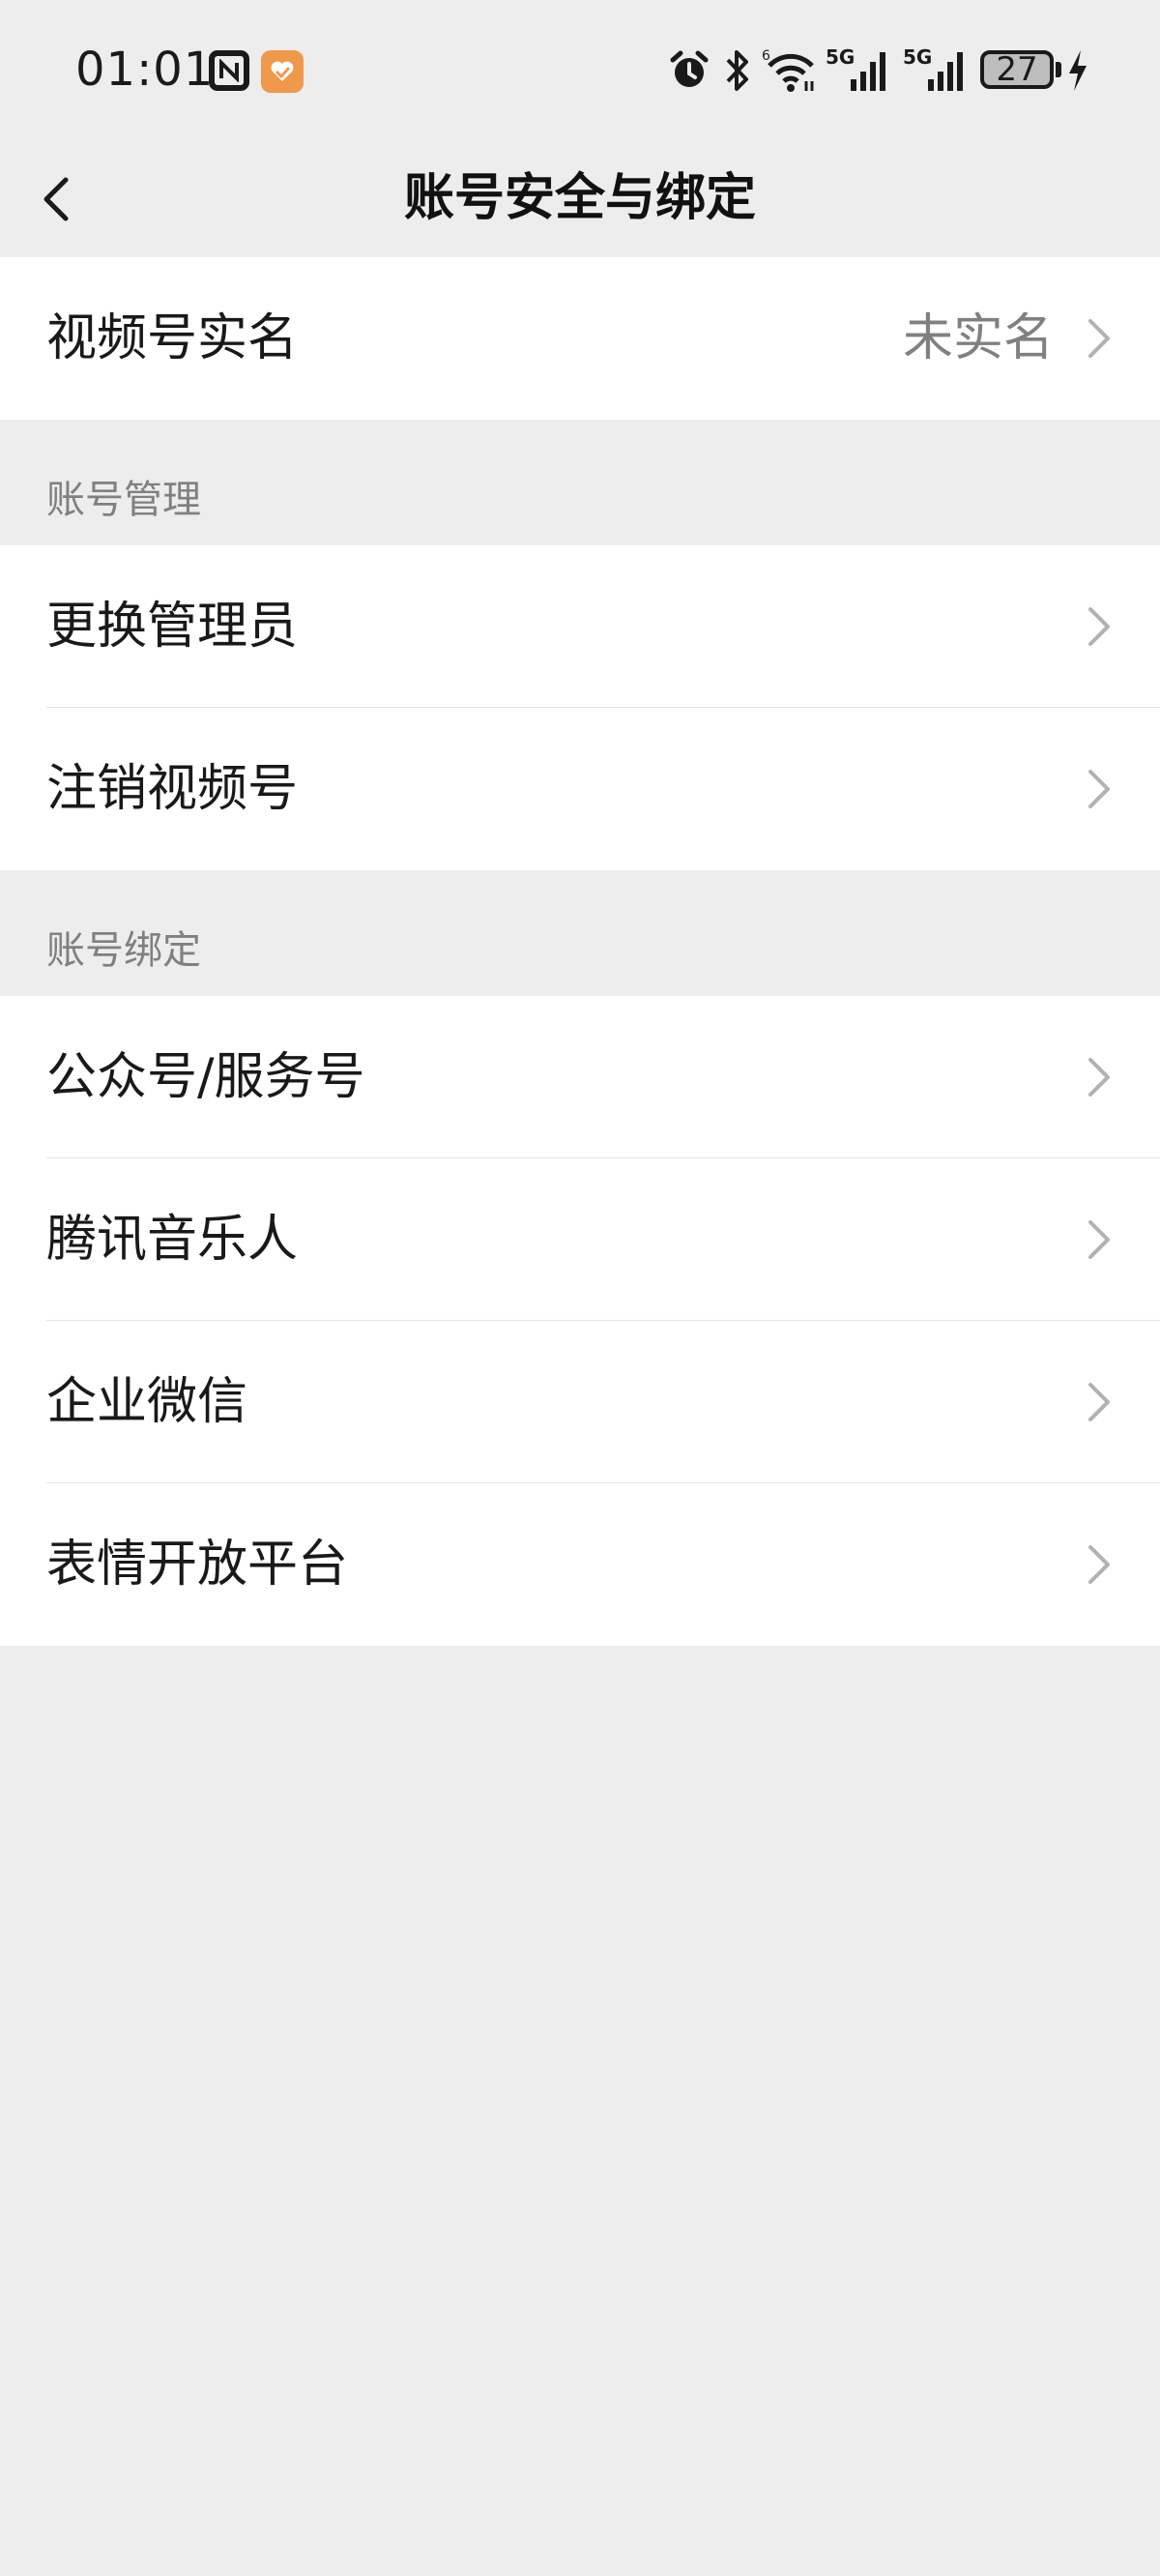 Image resolution: width=1160 pixels, height=2576 pixels. Describe the element at coordinates (580, 1239) in the screenshot. I see `list-item: 腾讯音乐人` at that location.